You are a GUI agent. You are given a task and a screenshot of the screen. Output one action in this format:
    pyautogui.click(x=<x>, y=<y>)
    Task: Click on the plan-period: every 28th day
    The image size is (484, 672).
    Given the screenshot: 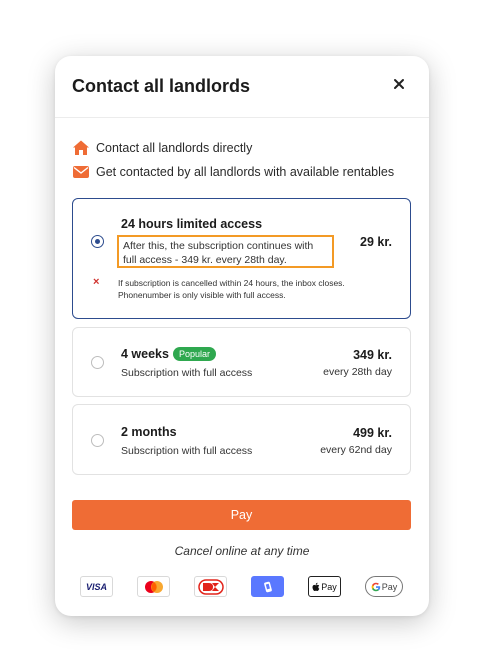 What is the action you would take?
    pyautogui.click(x=357, y=372)
    